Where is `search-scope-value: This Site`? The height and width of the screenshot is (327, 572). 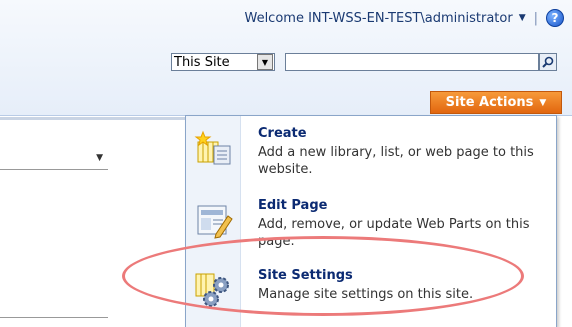
search-scope-value: This Site is located at coordinates (202, 62).